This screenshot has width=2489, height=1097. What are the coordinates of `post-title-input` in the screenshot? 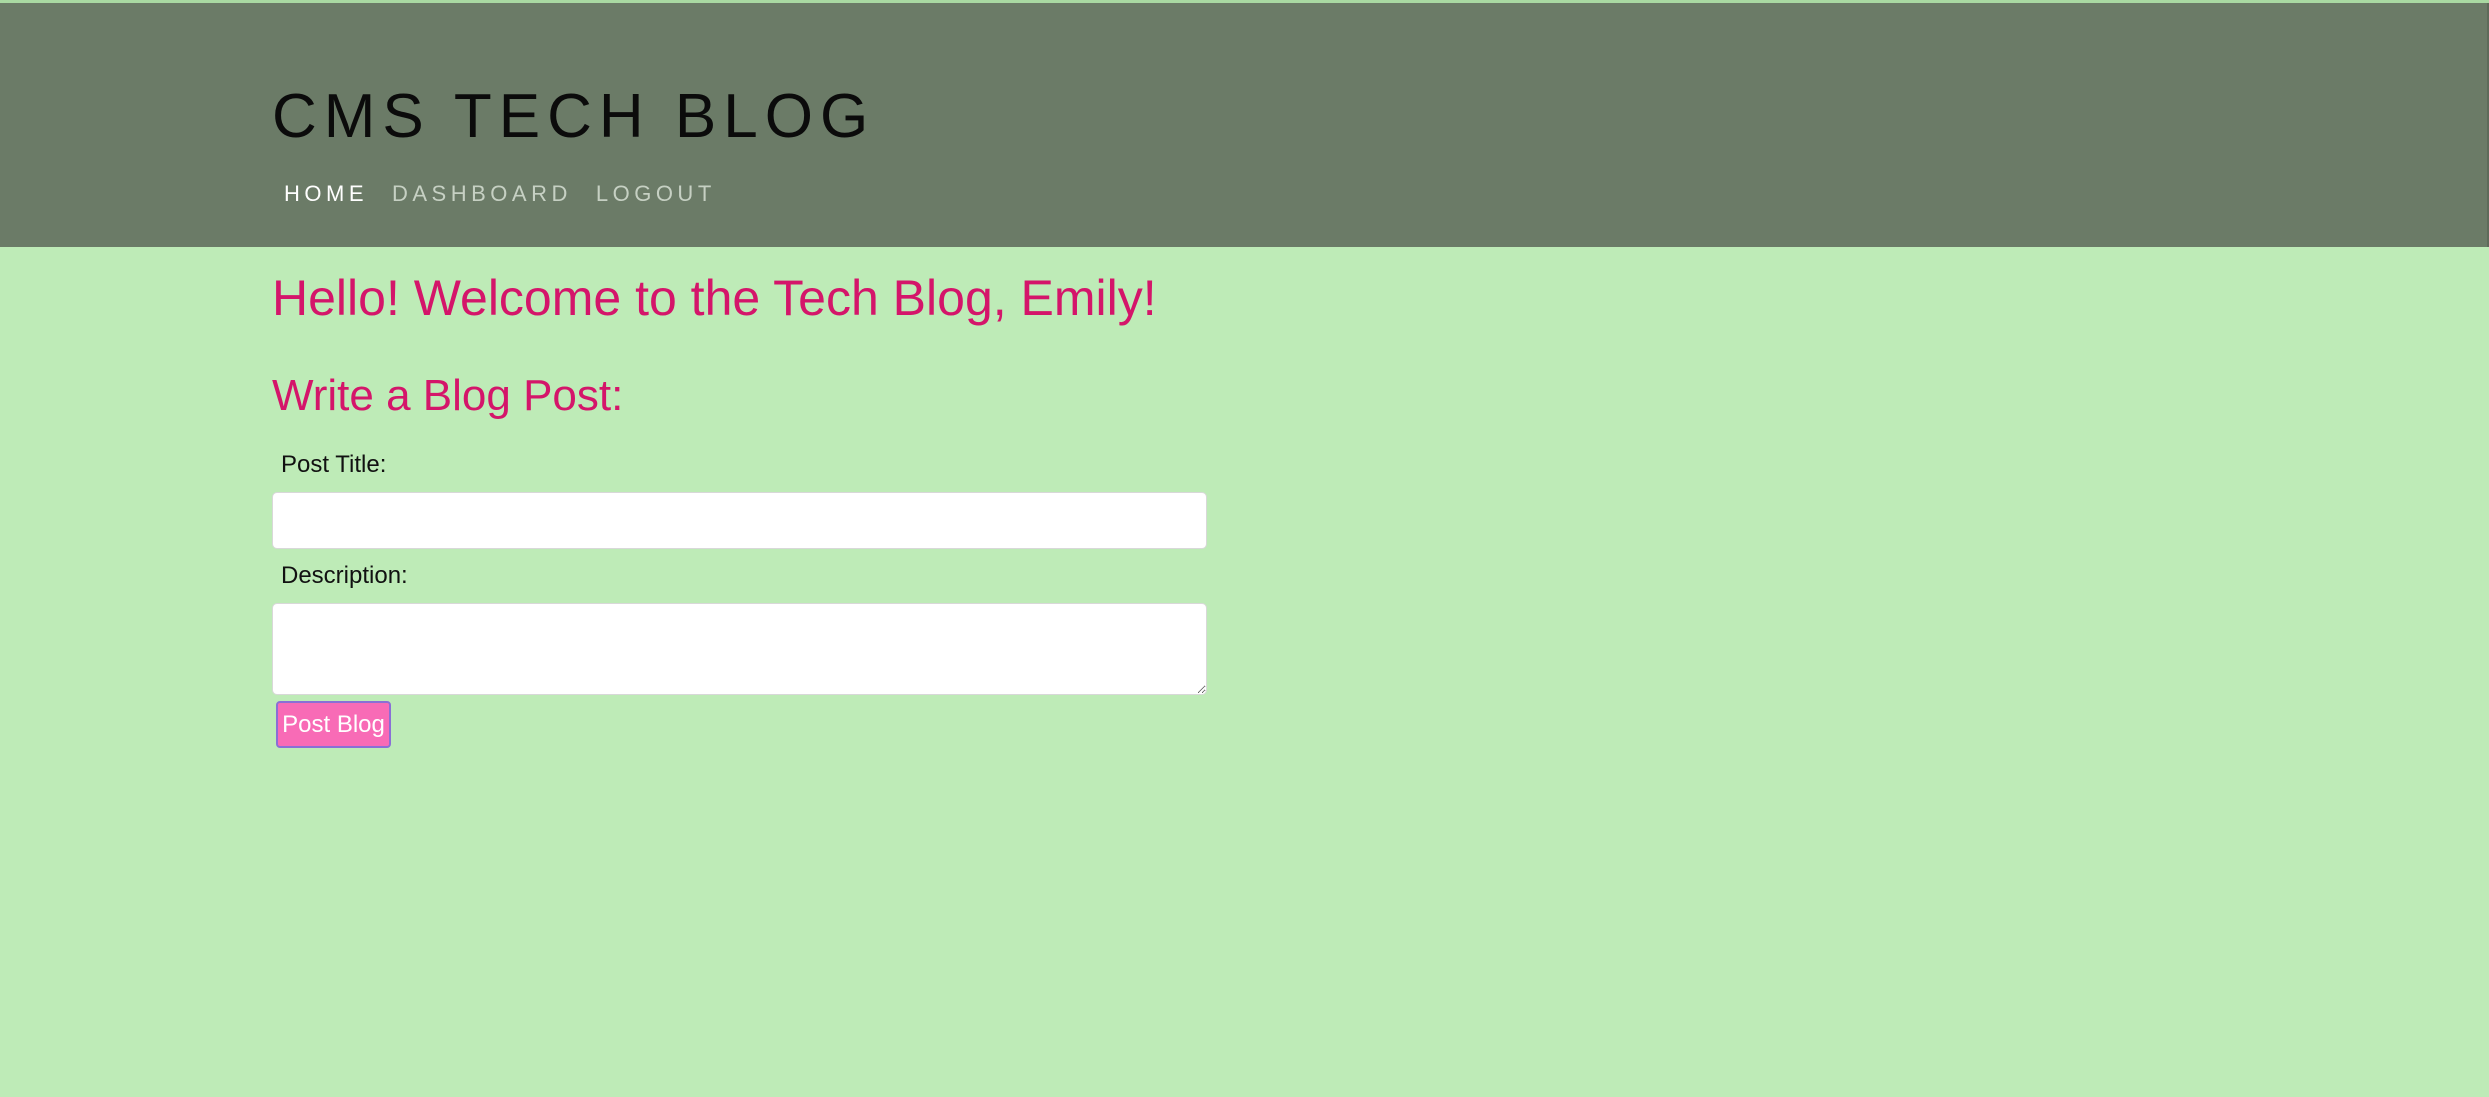 It's located at (739, 520).